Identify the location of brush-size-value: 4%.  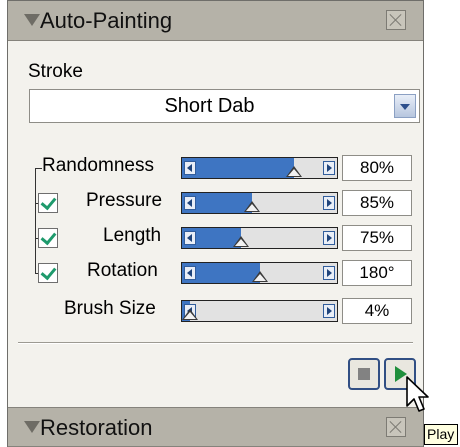
(377, 311).